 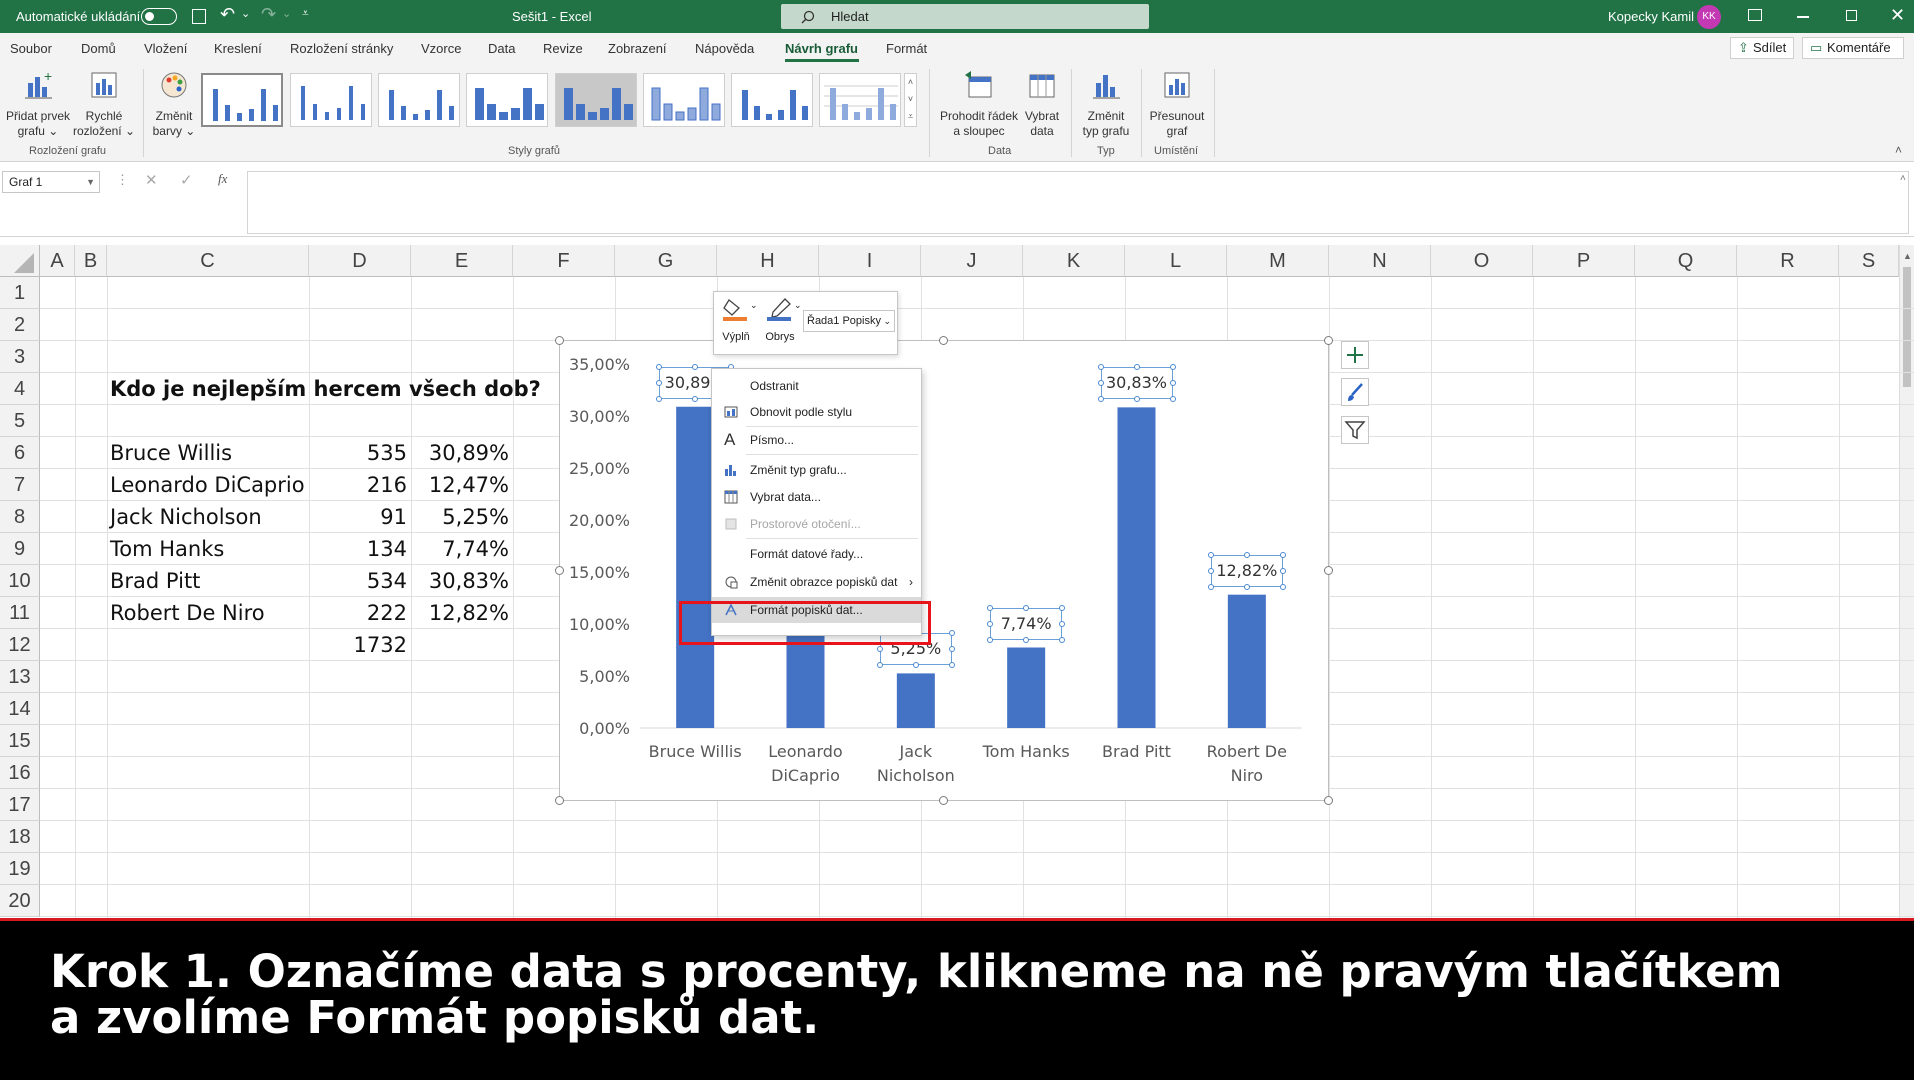 I want to click on row-header-4: 4, so click(x=20, y=389).